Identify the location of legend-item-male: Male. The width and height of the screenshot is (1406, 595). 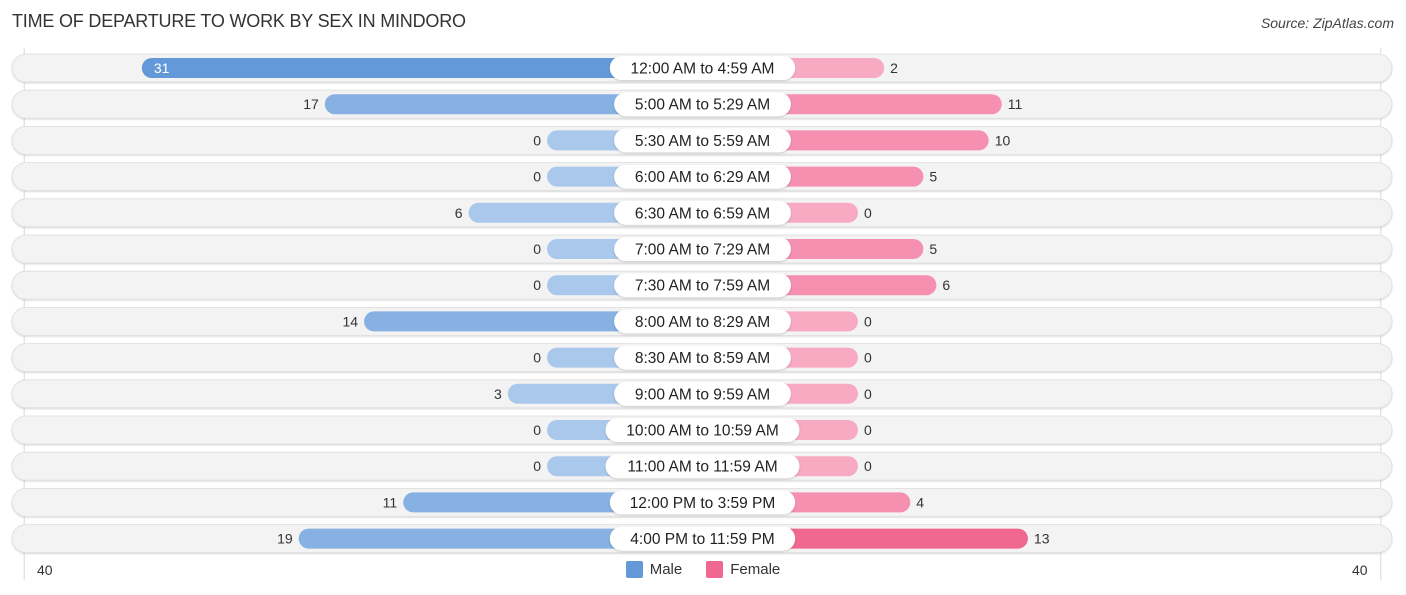
(654, 569).